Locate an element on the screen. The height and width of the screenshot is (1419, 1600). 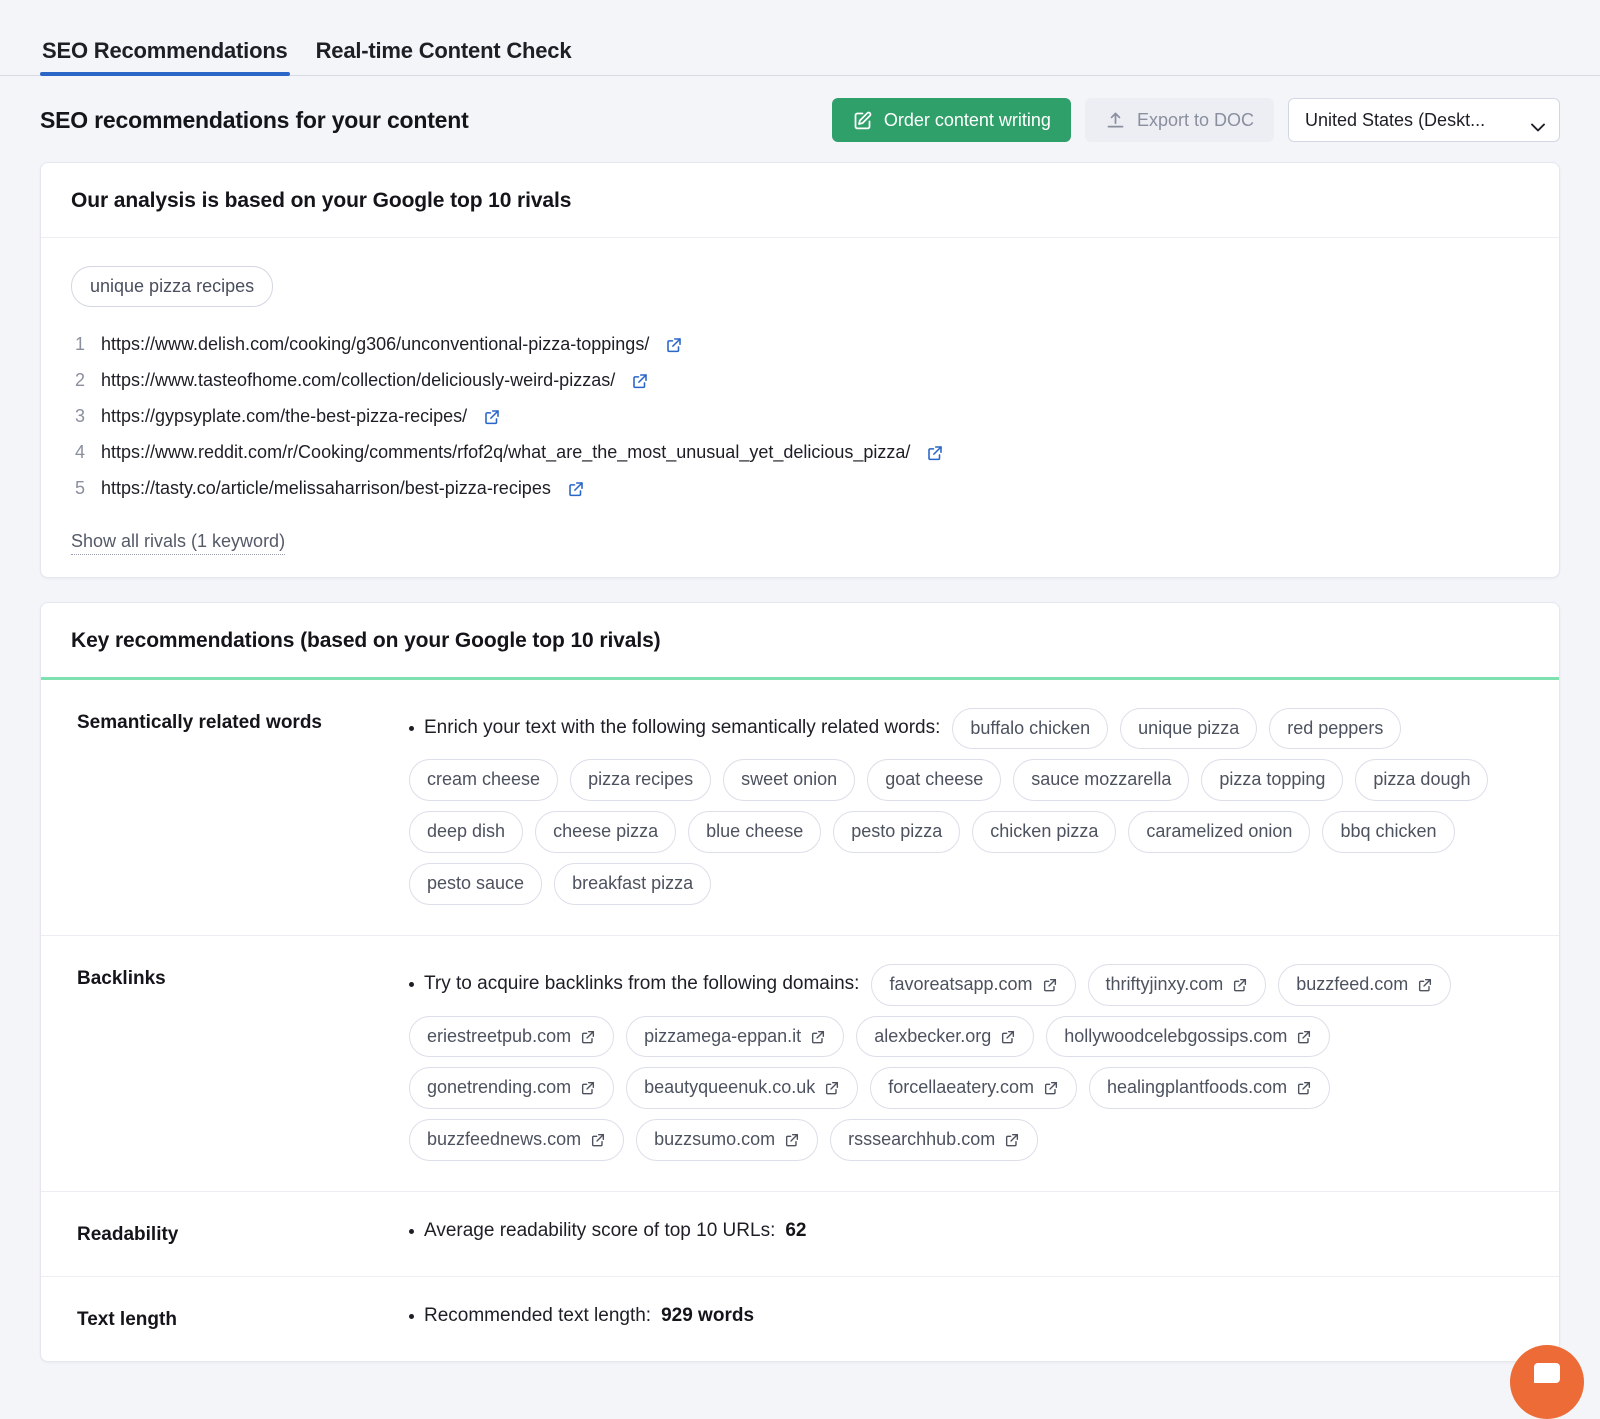
rival-url-number: 1 is located at coordinates (79, 344).